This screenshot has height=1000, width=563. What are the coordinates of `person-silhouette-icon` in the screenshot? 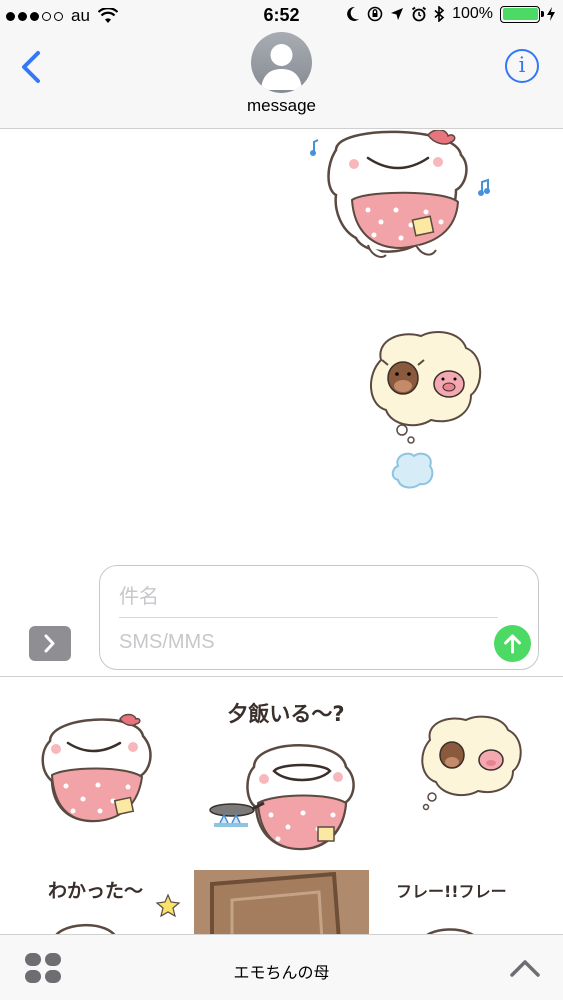 It's located at (281, 67).